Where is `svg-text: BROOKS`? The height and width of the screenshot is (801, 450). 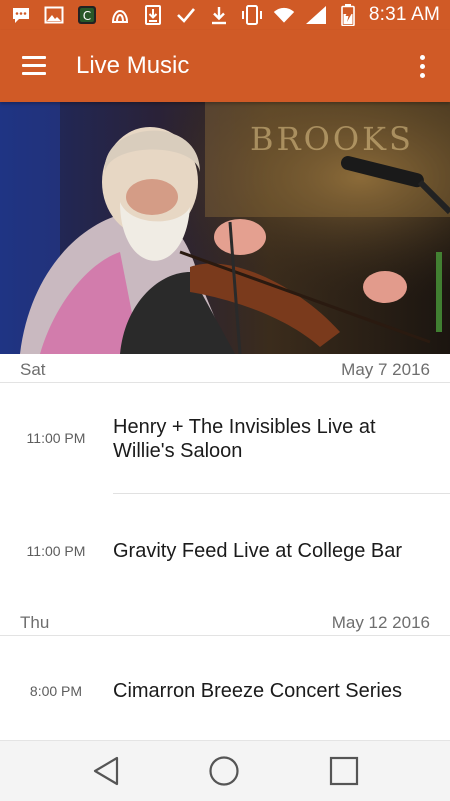
svg-text: BROOKS is located at coordinates (332, 139).